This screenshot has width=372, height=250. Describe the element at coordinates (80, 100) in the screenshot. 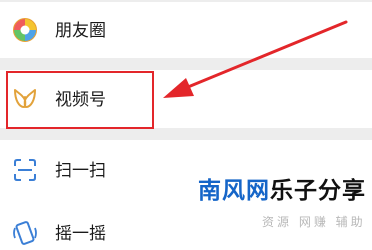

I see `highlight-box` at that location.